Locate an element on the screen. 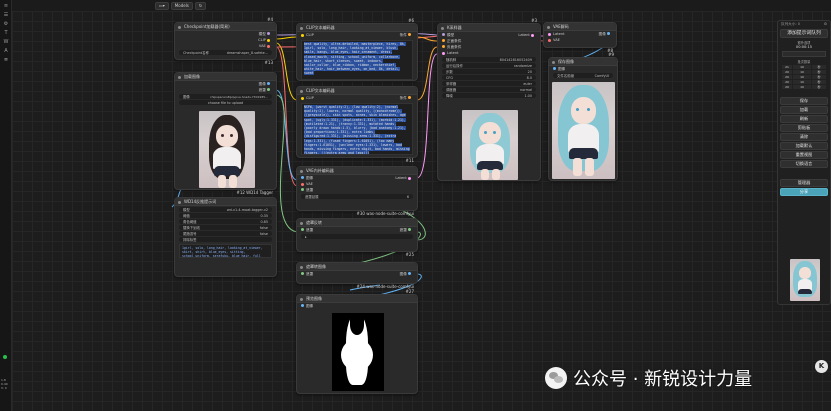 The width and height of the screenshot is (831, 411). status-indicator is located at coordinates (5, 357).